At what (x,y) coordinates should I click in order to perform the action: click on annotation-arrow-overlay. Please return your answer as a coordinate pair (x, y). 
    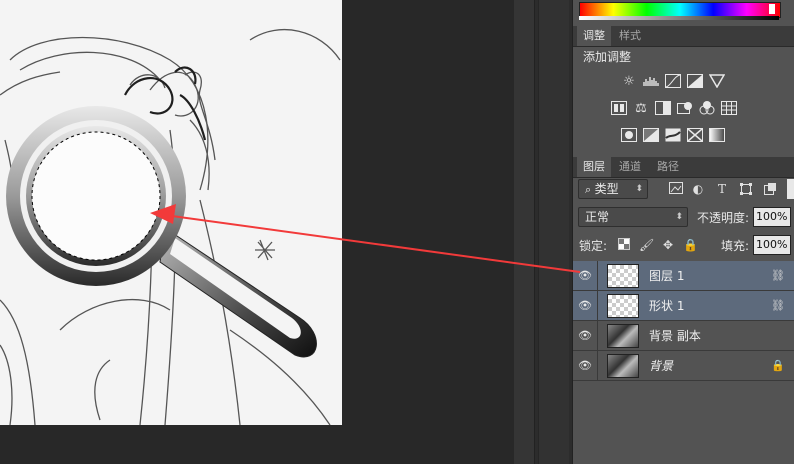
    Looking at the image, I should click on (365, 238).